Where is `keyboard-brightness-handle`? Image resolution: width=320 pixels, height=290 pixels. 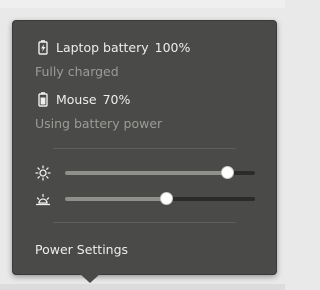
keyboard-brightness-handle is located at coordinates (166, 198).